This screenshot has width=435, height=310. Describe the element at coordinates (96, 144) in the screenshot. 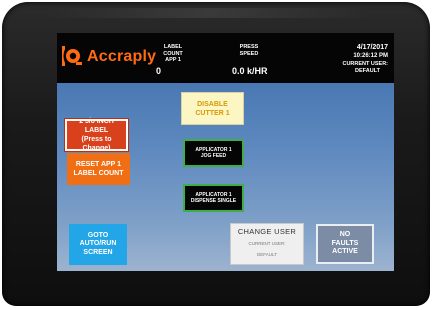

I see `label-size-line-2: (Press to Change)` at that location.